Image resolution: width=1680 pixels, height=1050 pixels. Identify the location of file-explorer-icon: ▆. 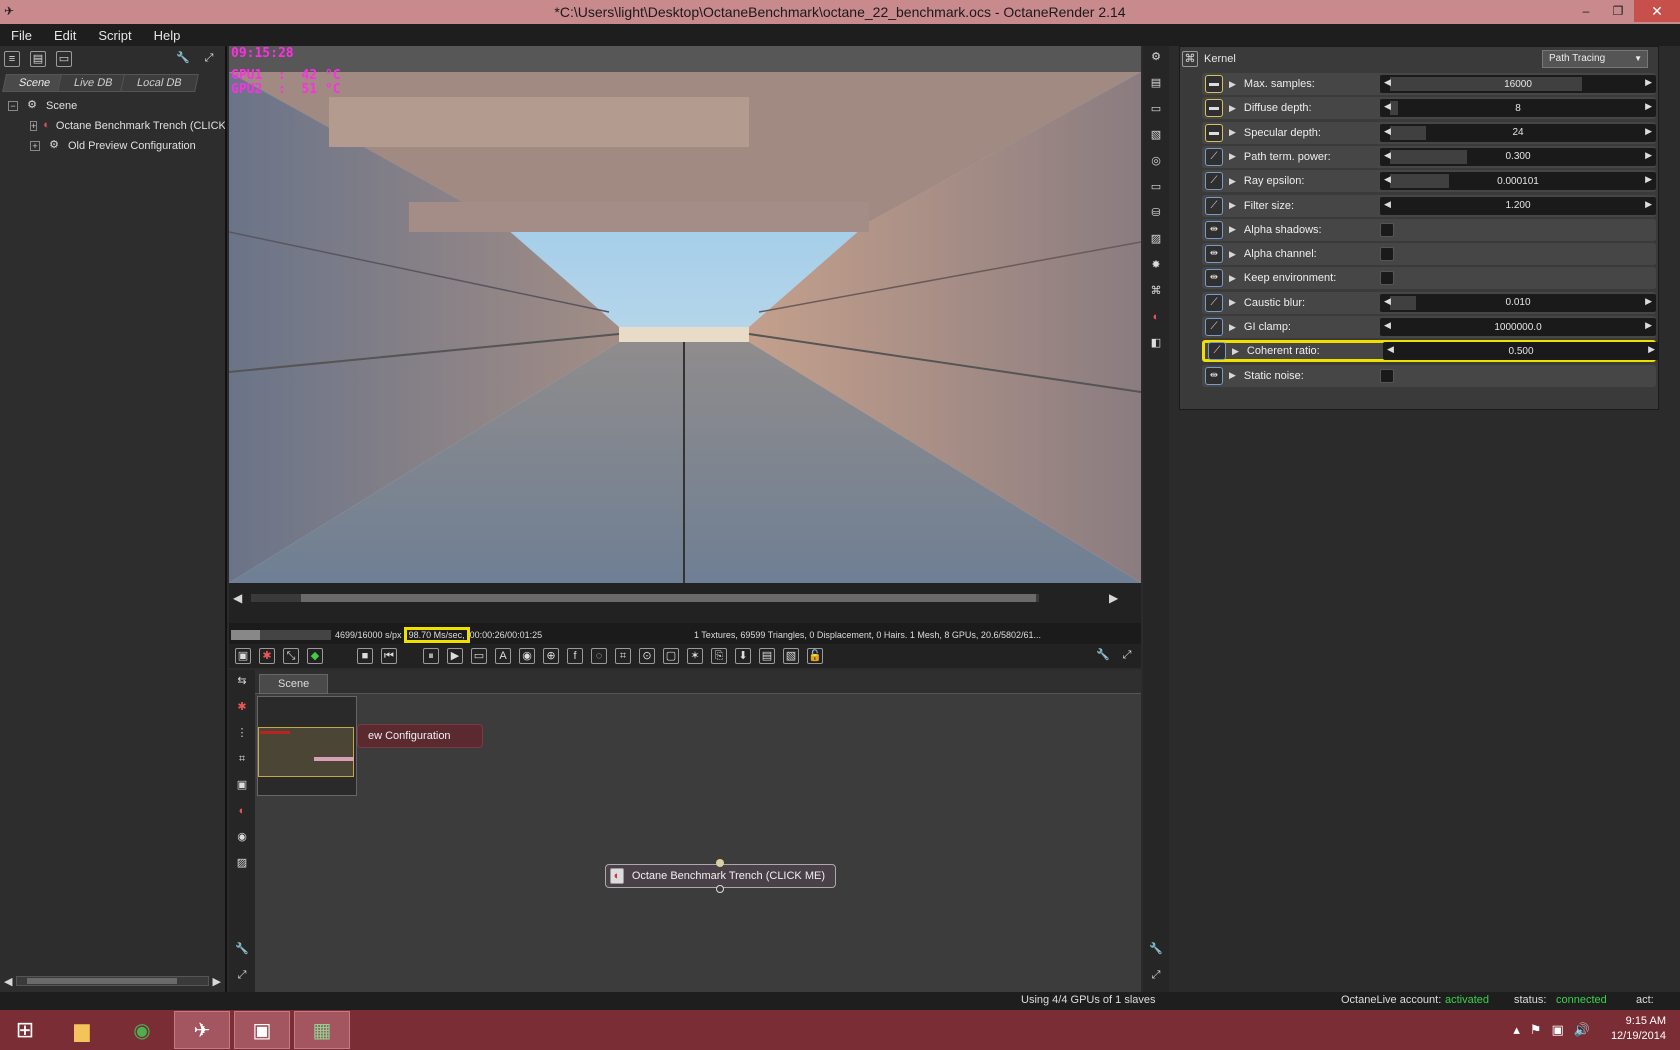
(82, 1030).